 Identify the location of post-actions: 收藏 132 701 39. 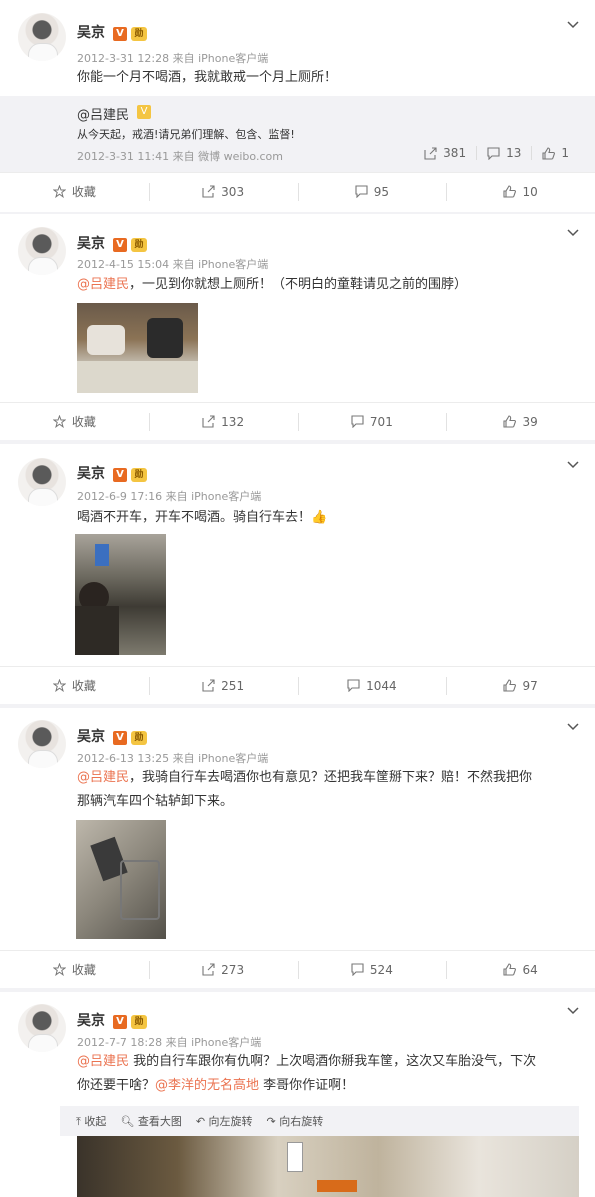
(297, 421).